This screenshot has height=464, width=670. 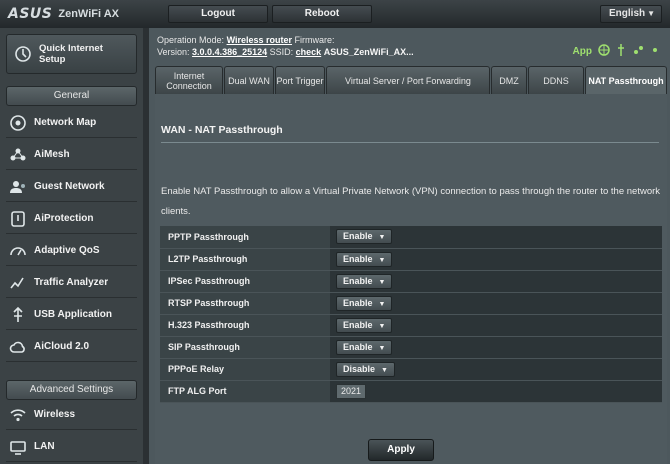 I want to click on pptp-label: PPTP Passthrough, so click(x=245, y=237).